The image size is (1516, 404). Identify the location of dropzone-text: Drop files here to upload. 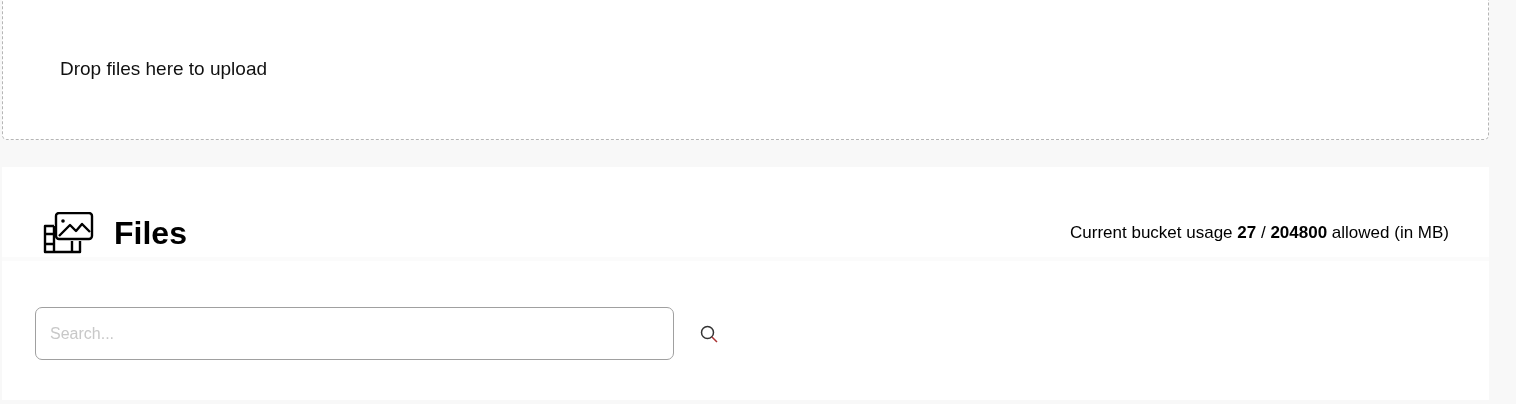
(163, 68).